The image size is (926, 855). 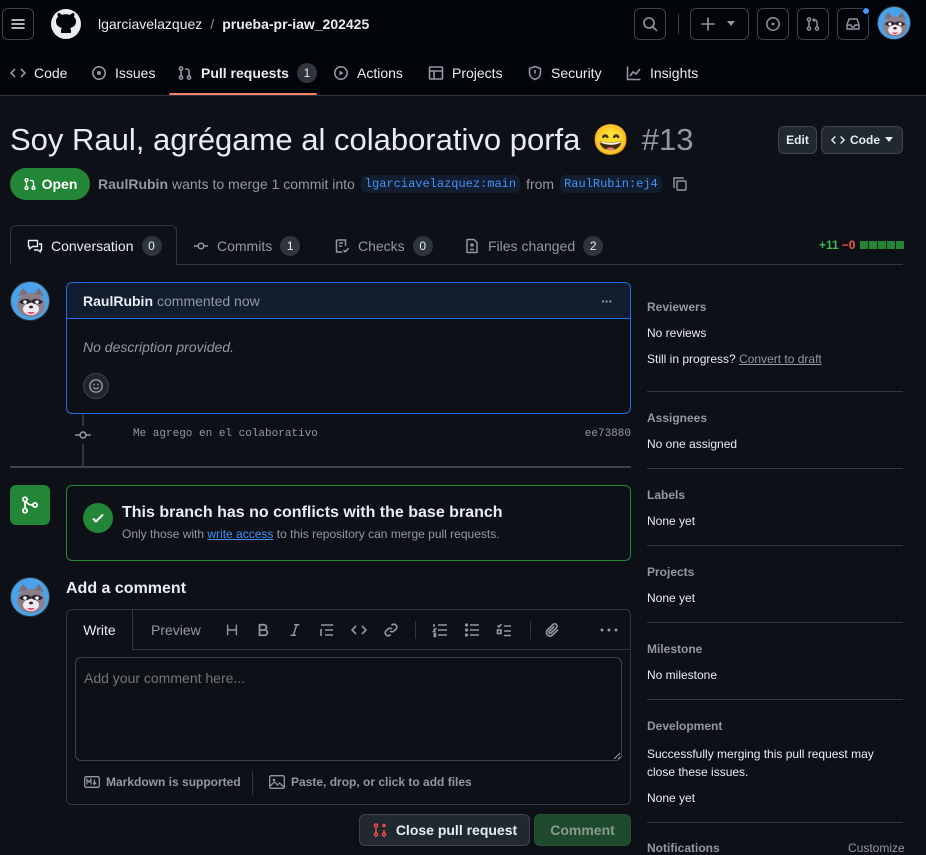 I want to click on still-in-progress-text: Still in progress?, so click(x=691, y=359).